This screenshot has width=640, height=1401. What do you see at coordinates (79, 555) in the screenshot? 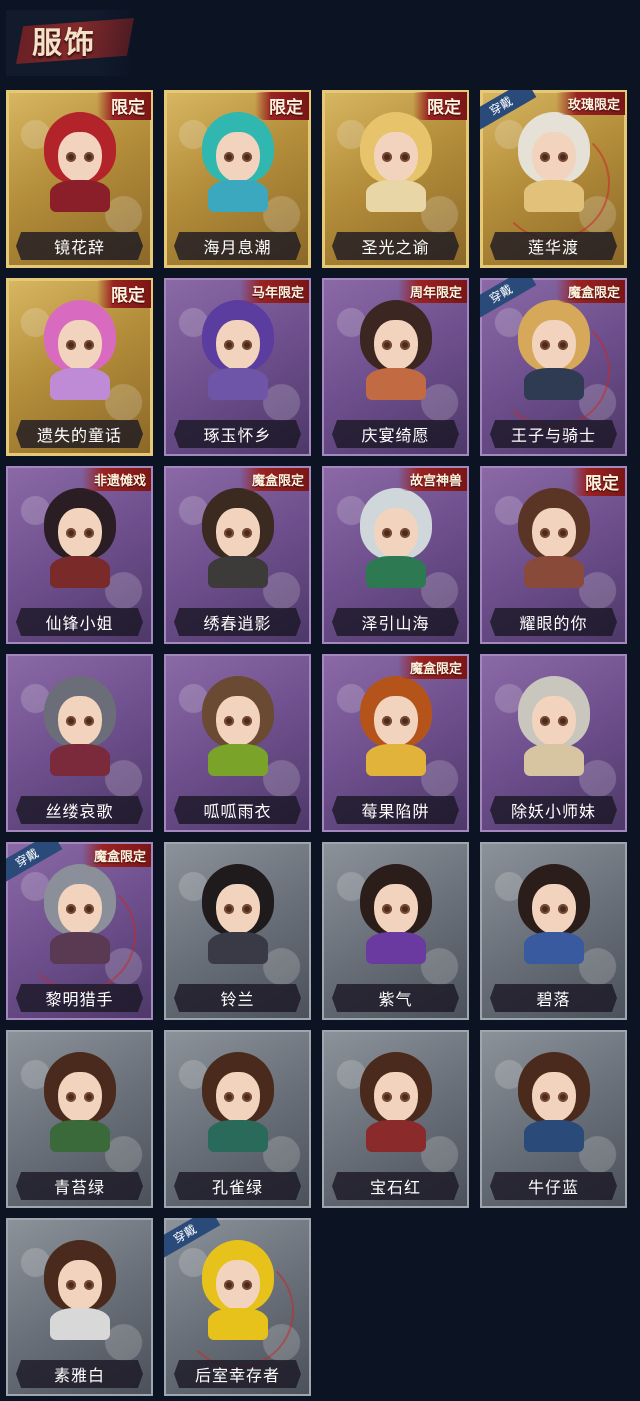
I see `costume-card: 非遗傩戏仙锋小姐` at bounding box center [79, 555].